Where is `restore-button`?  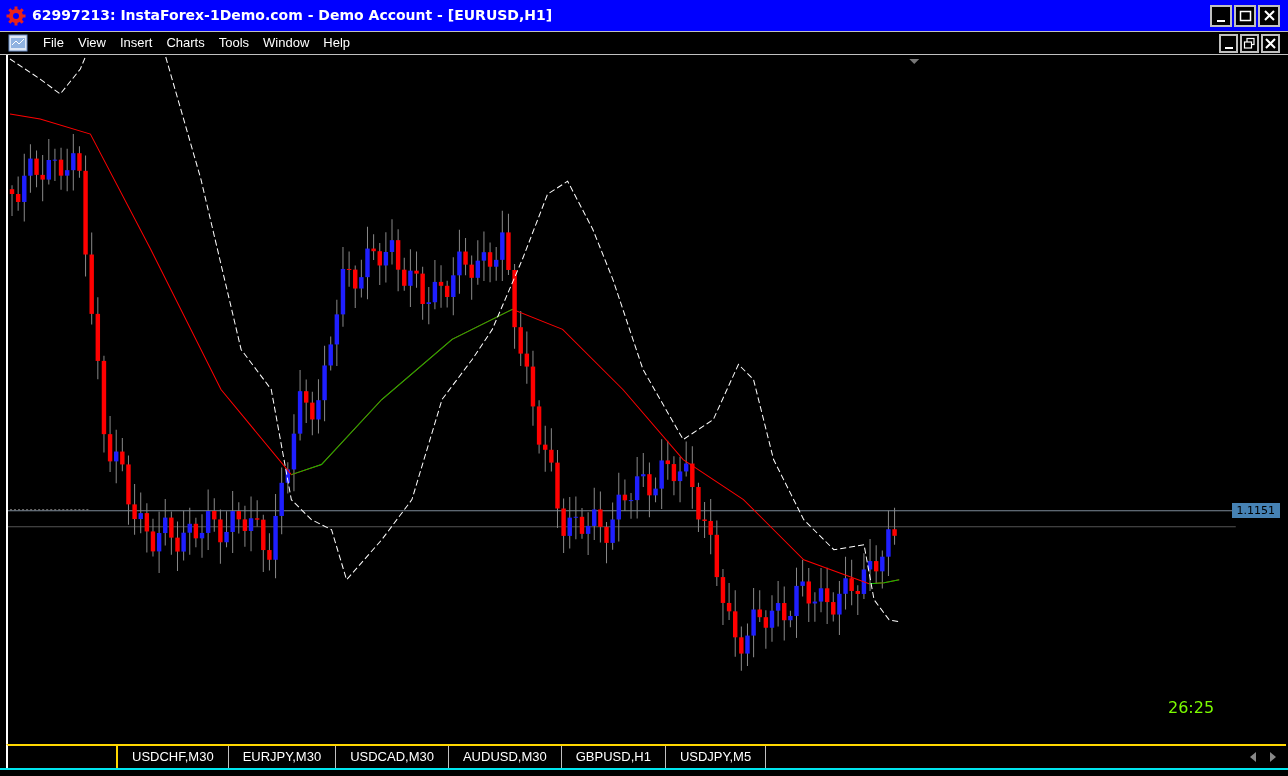 restore-button is located at coordinates (1249, 43).